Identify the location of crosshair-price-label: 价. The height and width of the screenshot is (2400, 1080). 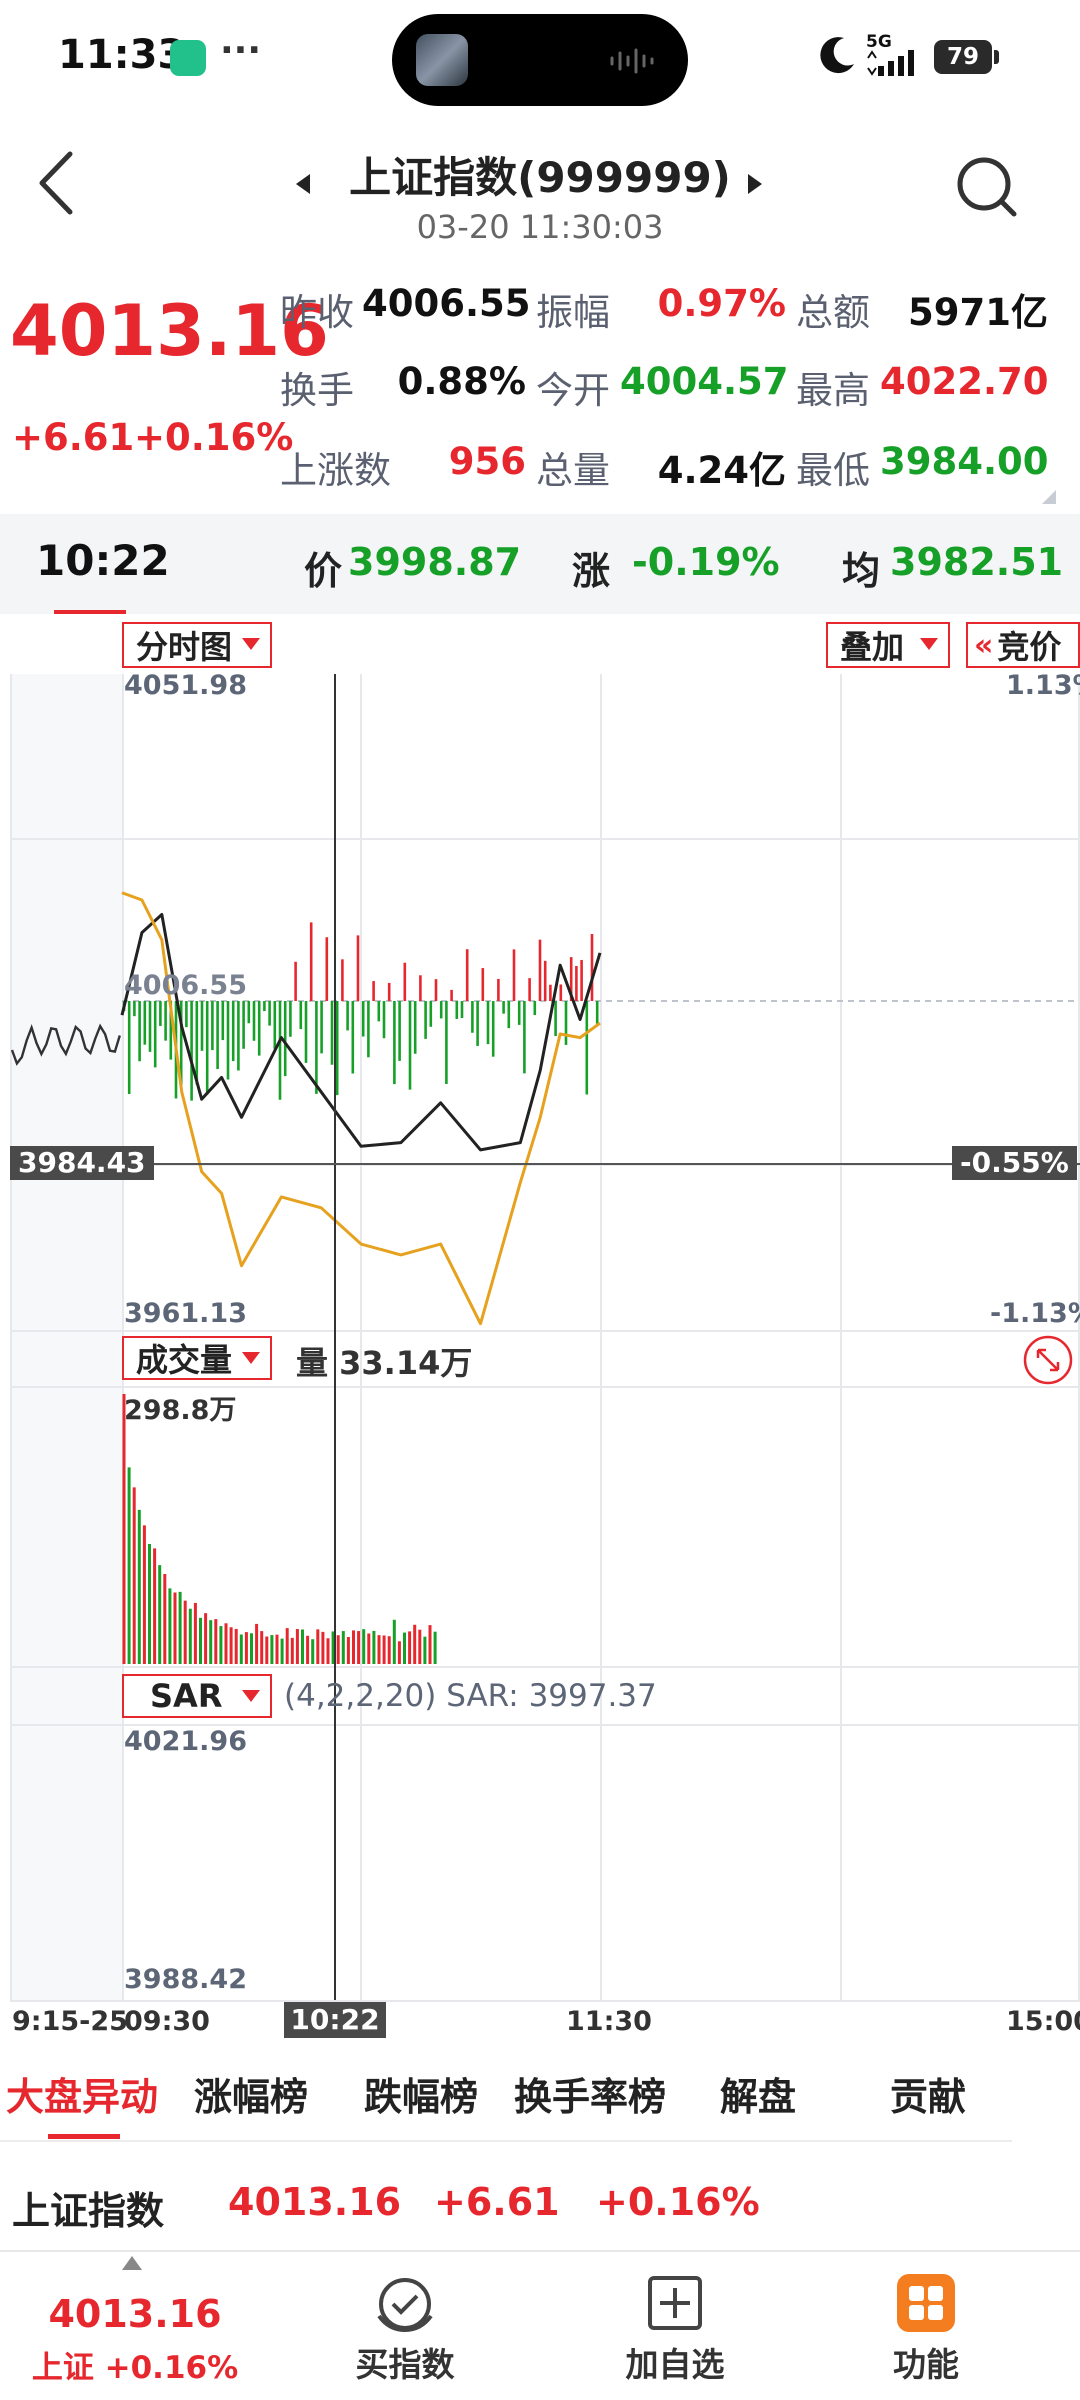
(323, 571).